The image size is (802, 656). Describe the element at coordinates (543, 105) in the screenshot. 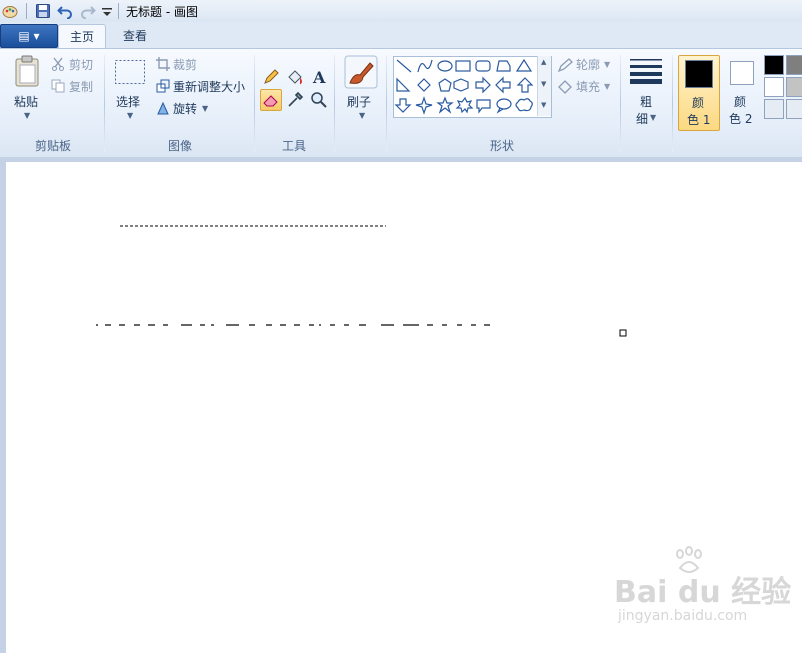

I see `gallery-expand-icon: ▼` at that location.